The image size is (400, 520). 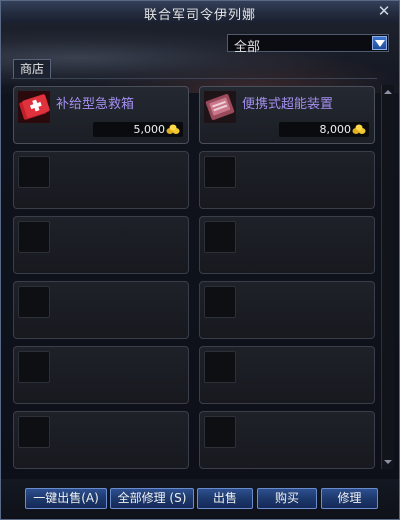 I want to click on item-price: 5,000, so click(x=149, y=129).